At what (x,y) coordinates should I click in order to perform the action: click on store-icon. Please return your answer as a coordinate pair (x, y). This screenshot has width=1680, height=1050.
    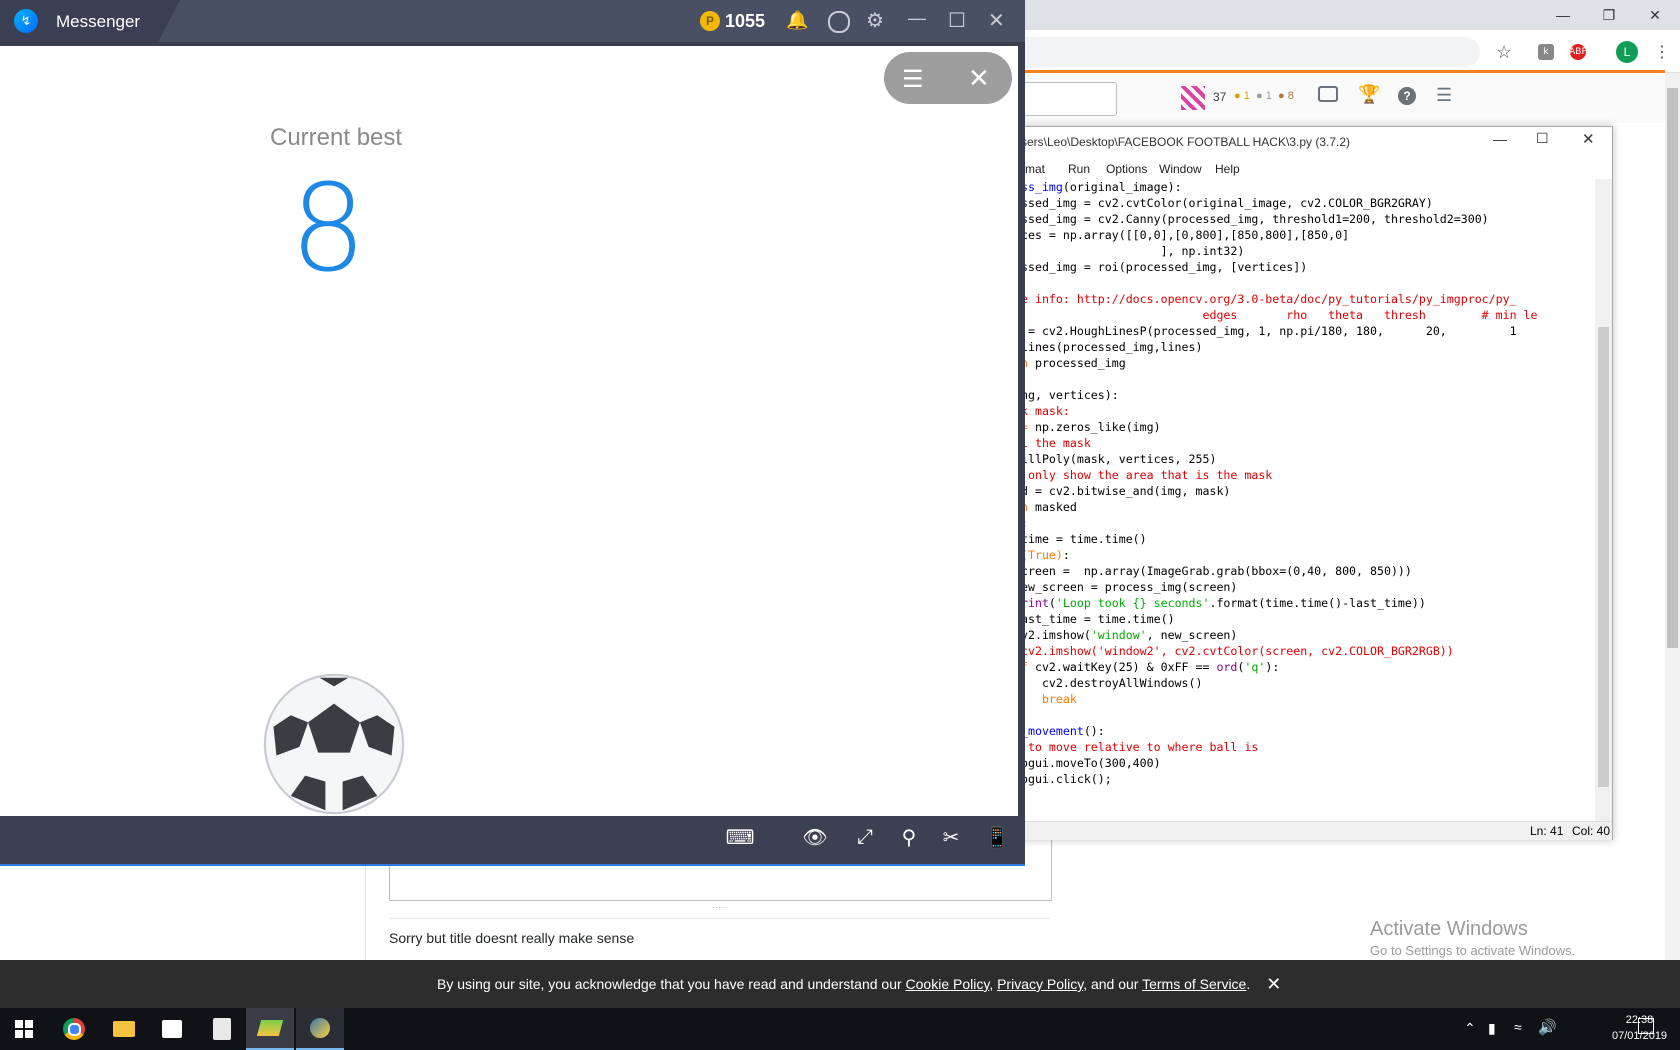
    Looking at the image, I should click on (172, 1029).